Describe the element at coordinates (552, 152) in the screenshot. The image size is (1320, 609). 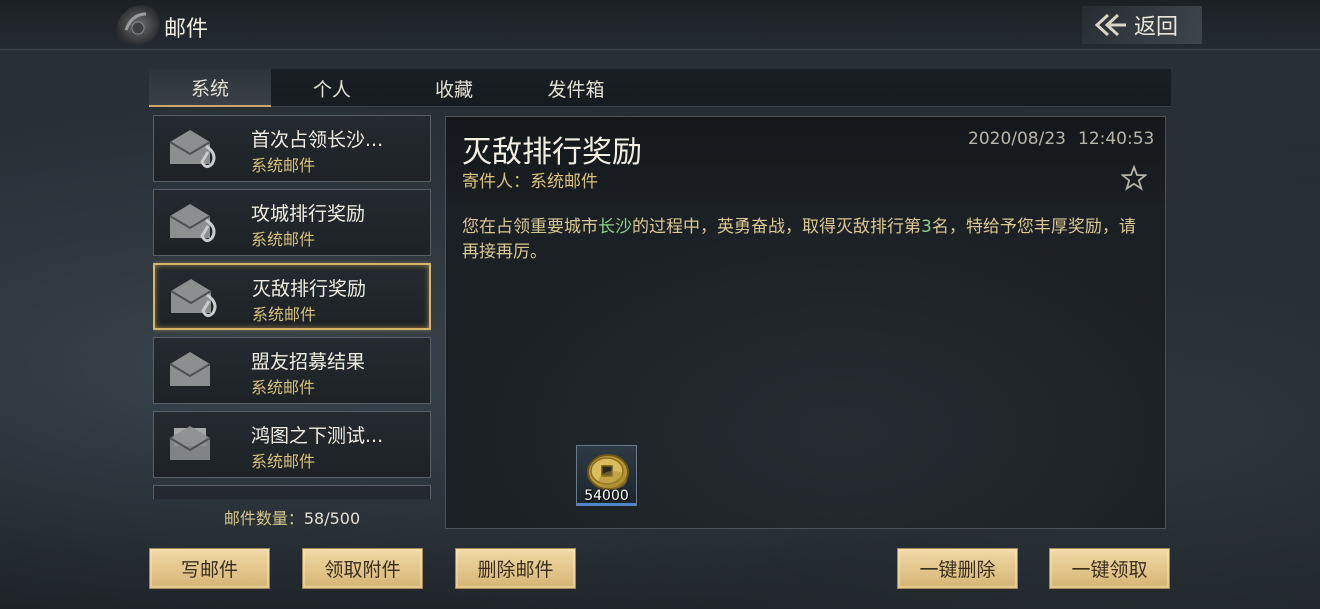
I see `mail-detail-title: 灭敌排行奖励` at that location.